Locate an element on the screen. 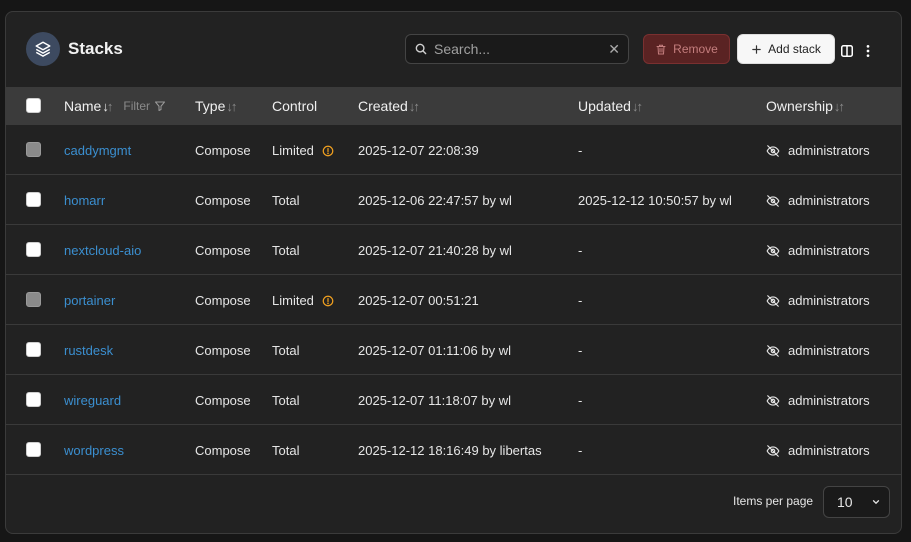 Image resolution: width=911 pixels, height=542 pixels. trash-icon is located at coordinates (661, 49).